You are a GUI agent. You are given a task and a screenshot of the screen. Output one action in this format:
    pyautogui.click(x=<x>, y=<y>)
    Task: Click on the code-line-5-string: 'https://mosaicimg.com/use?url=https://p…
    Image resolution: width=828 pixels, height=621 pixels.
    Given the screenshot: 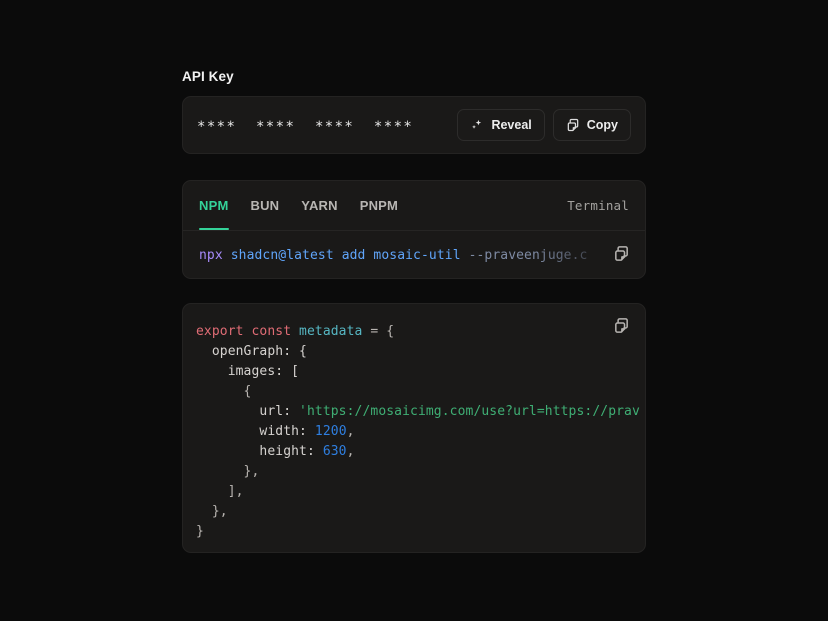 What is the action you would take?
    pyautogui.click(x=465, y=411)
    